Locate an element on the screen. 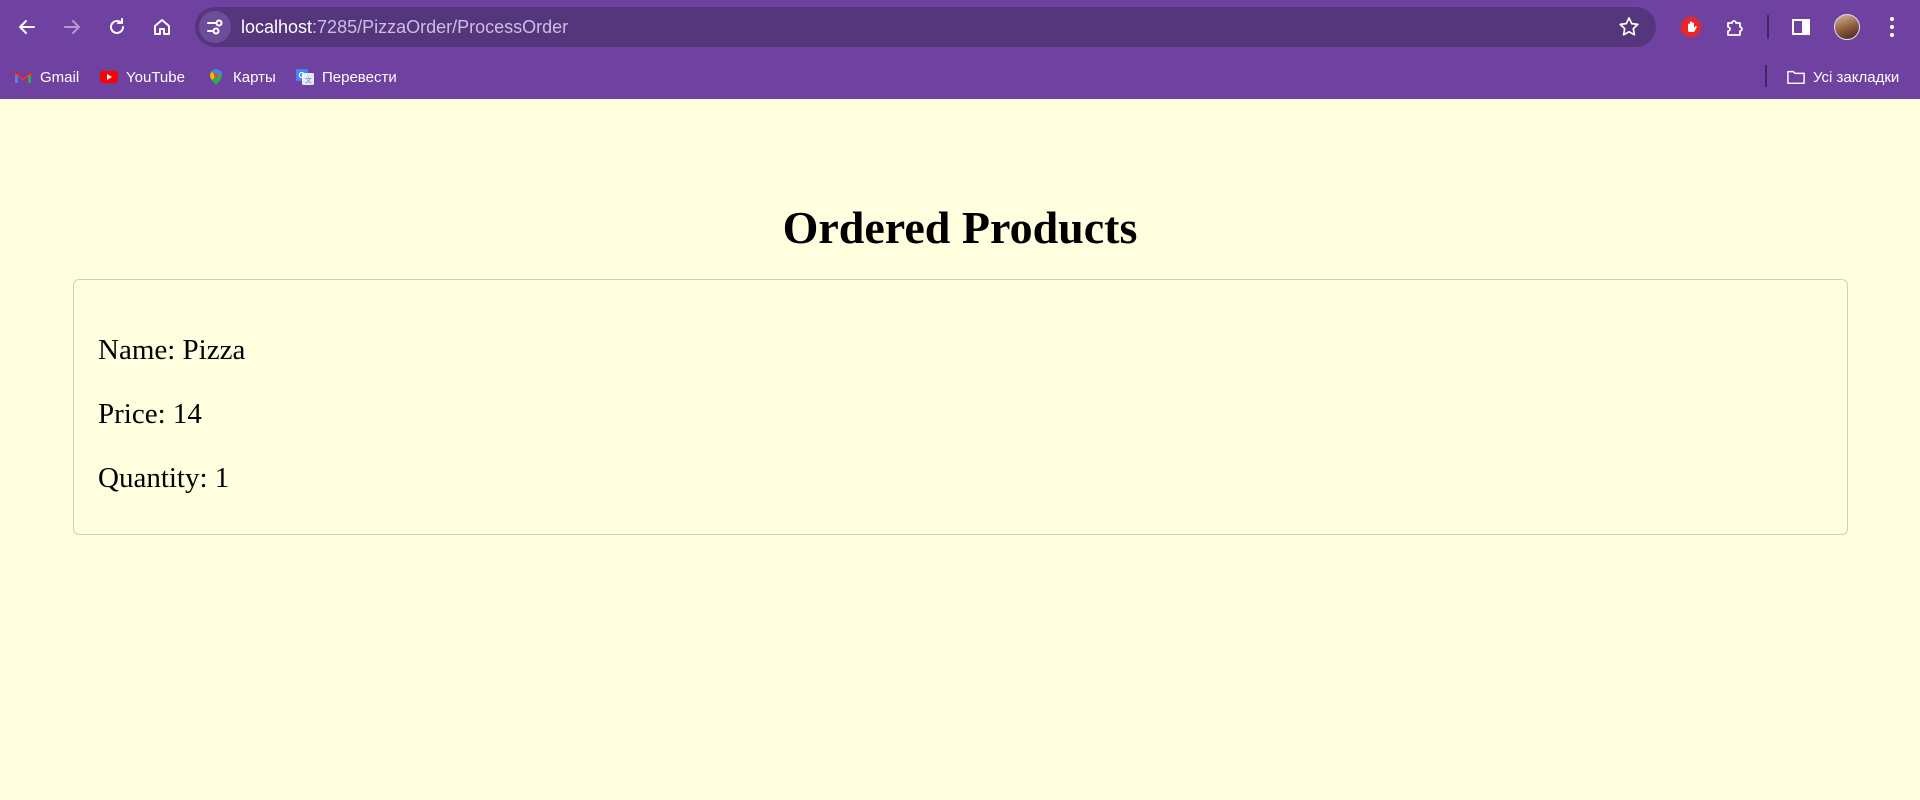 The height and width of the screenshot is (800, 1920). product-quantity: Quantity: 1 is located at coordinates (164, 478).